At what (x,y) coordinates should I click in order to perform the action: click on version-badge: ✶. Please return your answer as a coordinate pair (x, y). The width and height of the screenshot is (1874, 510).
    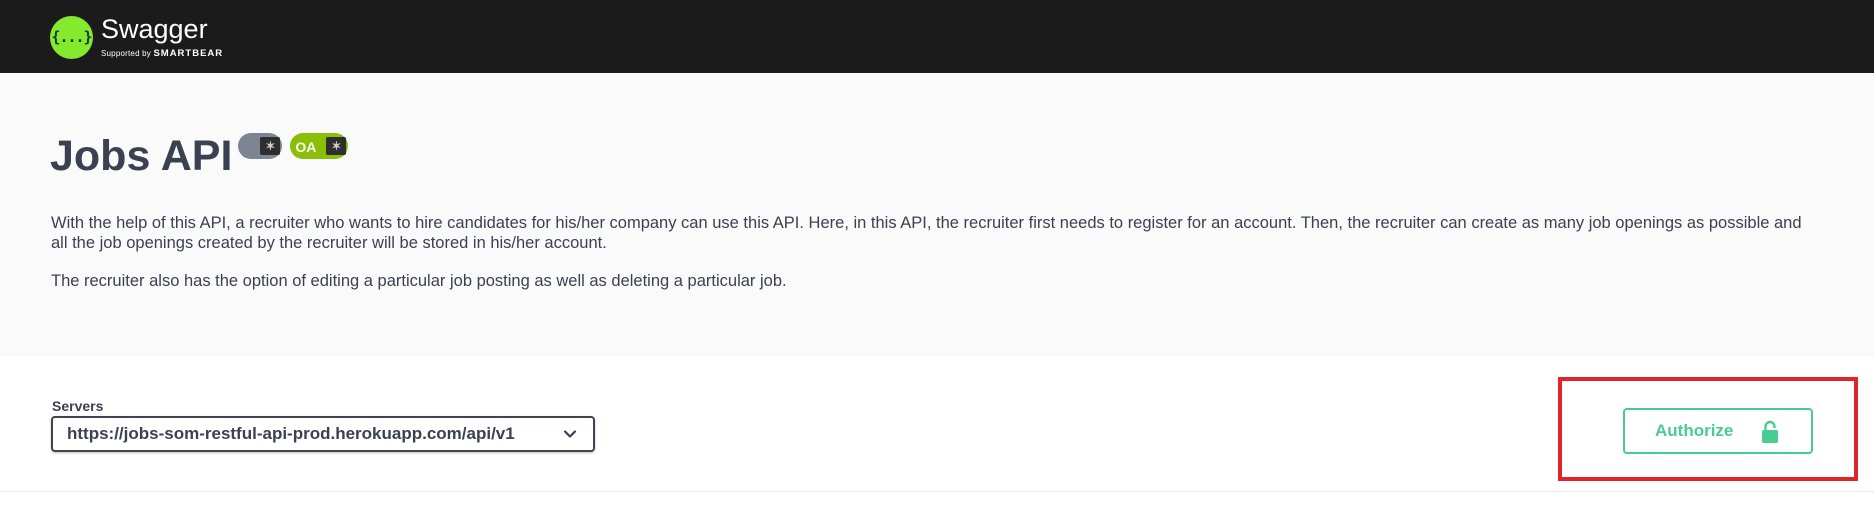
    Looking at the image, I should click on (260, 146).